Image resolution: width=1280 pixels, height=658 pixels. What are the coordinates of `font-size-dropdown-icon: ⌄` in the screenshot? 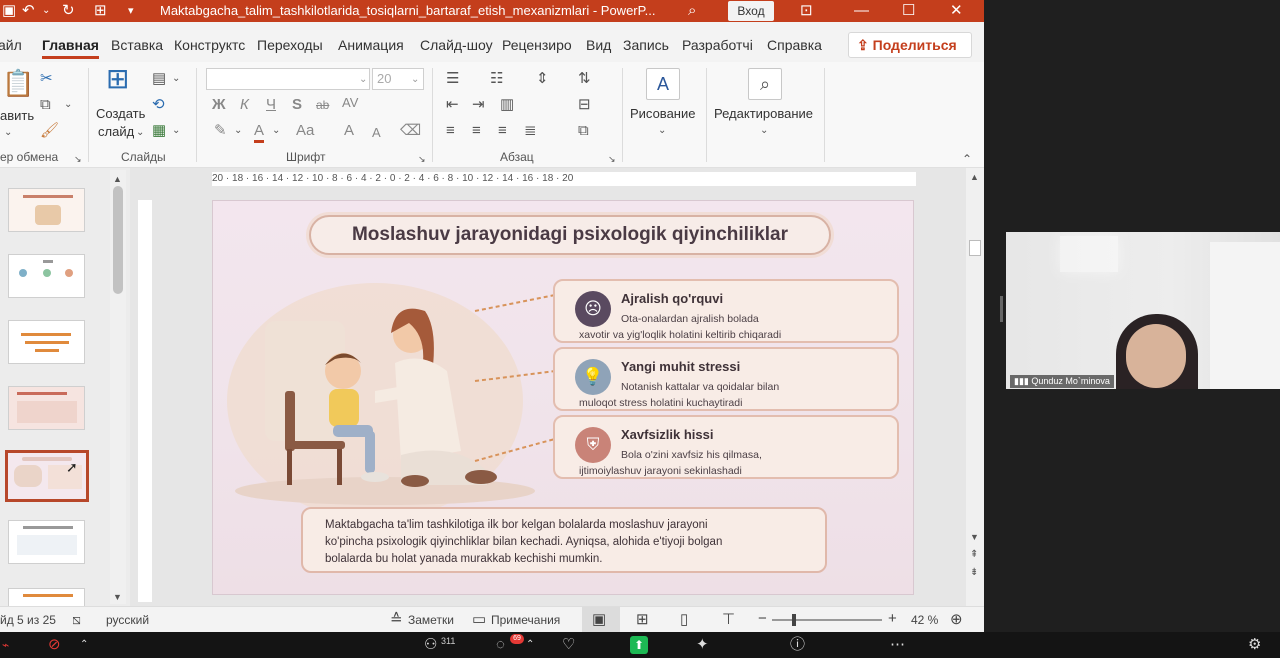 It's located at (415, 80).